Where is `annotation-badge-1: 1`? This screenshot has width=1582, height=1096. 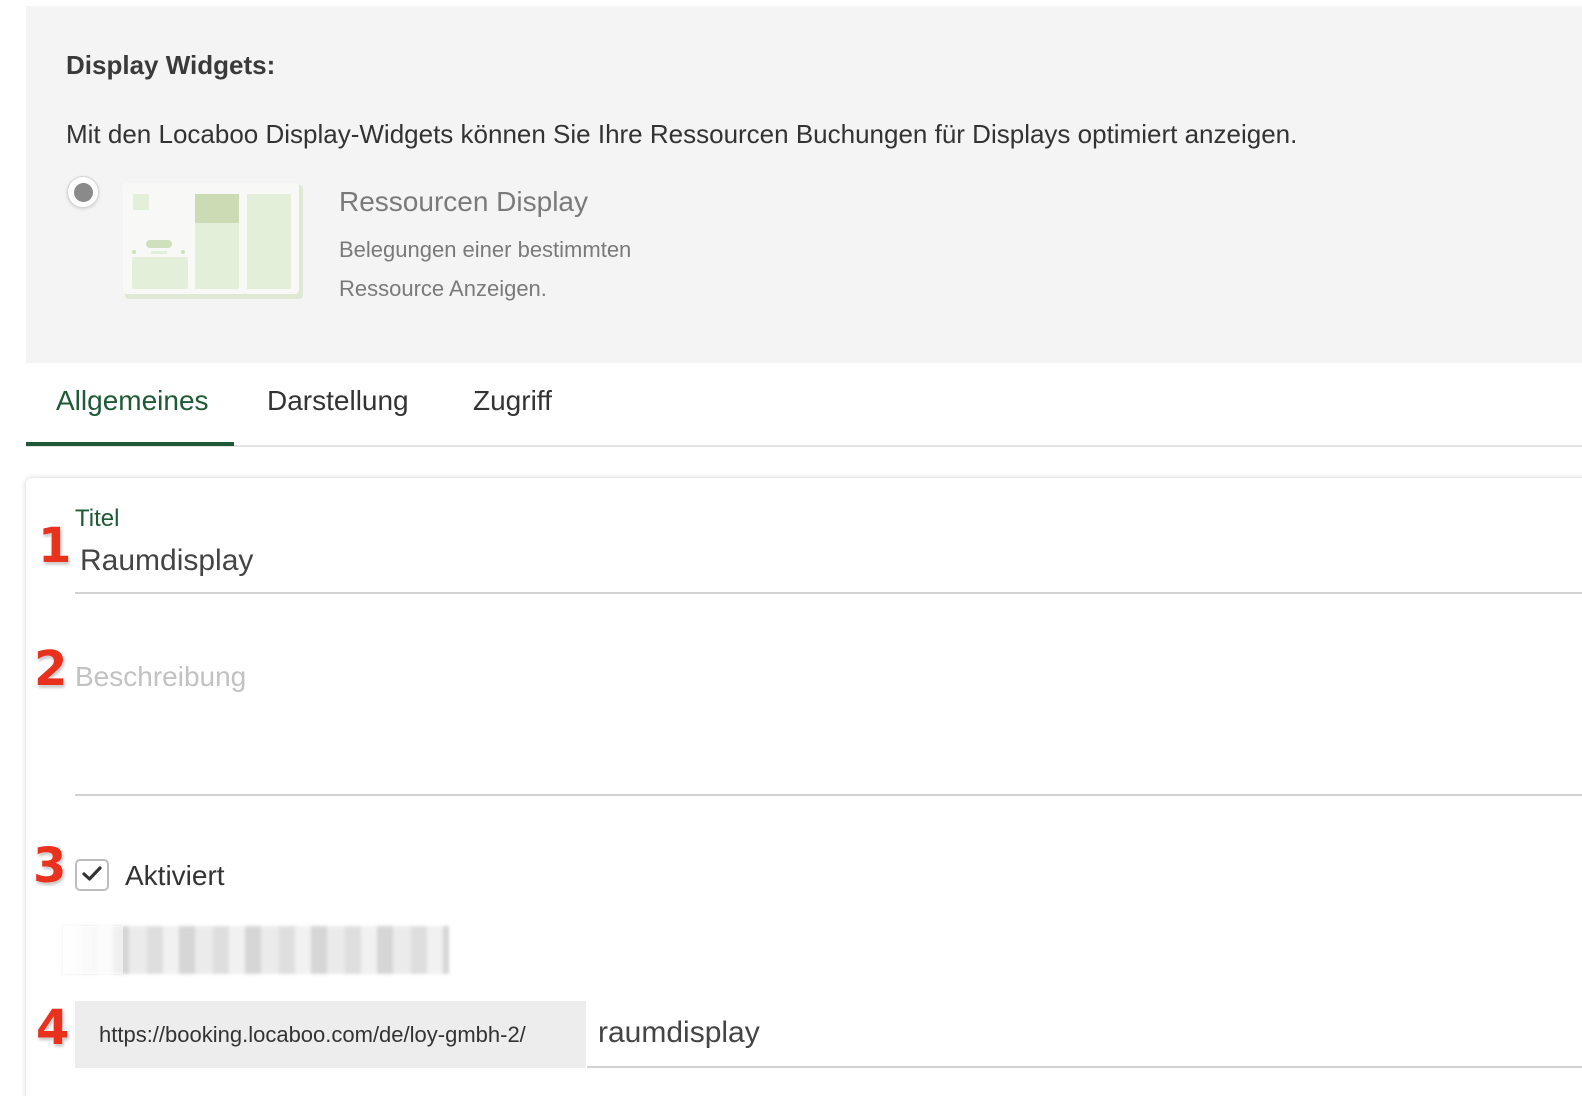 annotation-badge-1: 1 is located at coordinates (55, 546).